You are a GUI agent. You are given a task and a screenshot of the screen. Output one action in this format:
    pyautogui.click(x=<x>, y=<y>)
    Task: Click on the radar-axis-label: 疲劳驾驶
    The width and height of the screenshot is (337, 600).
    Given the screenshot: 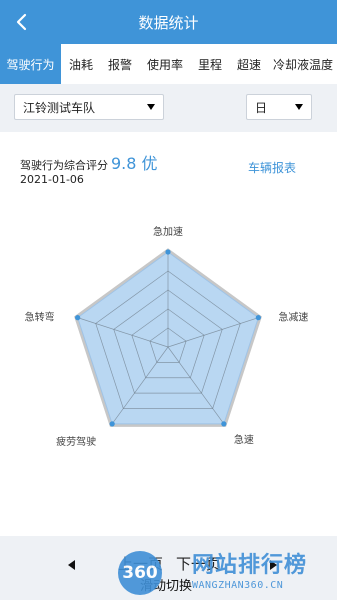 What is the action you would take?
    pyautogui.click(x=76, y=441)
    